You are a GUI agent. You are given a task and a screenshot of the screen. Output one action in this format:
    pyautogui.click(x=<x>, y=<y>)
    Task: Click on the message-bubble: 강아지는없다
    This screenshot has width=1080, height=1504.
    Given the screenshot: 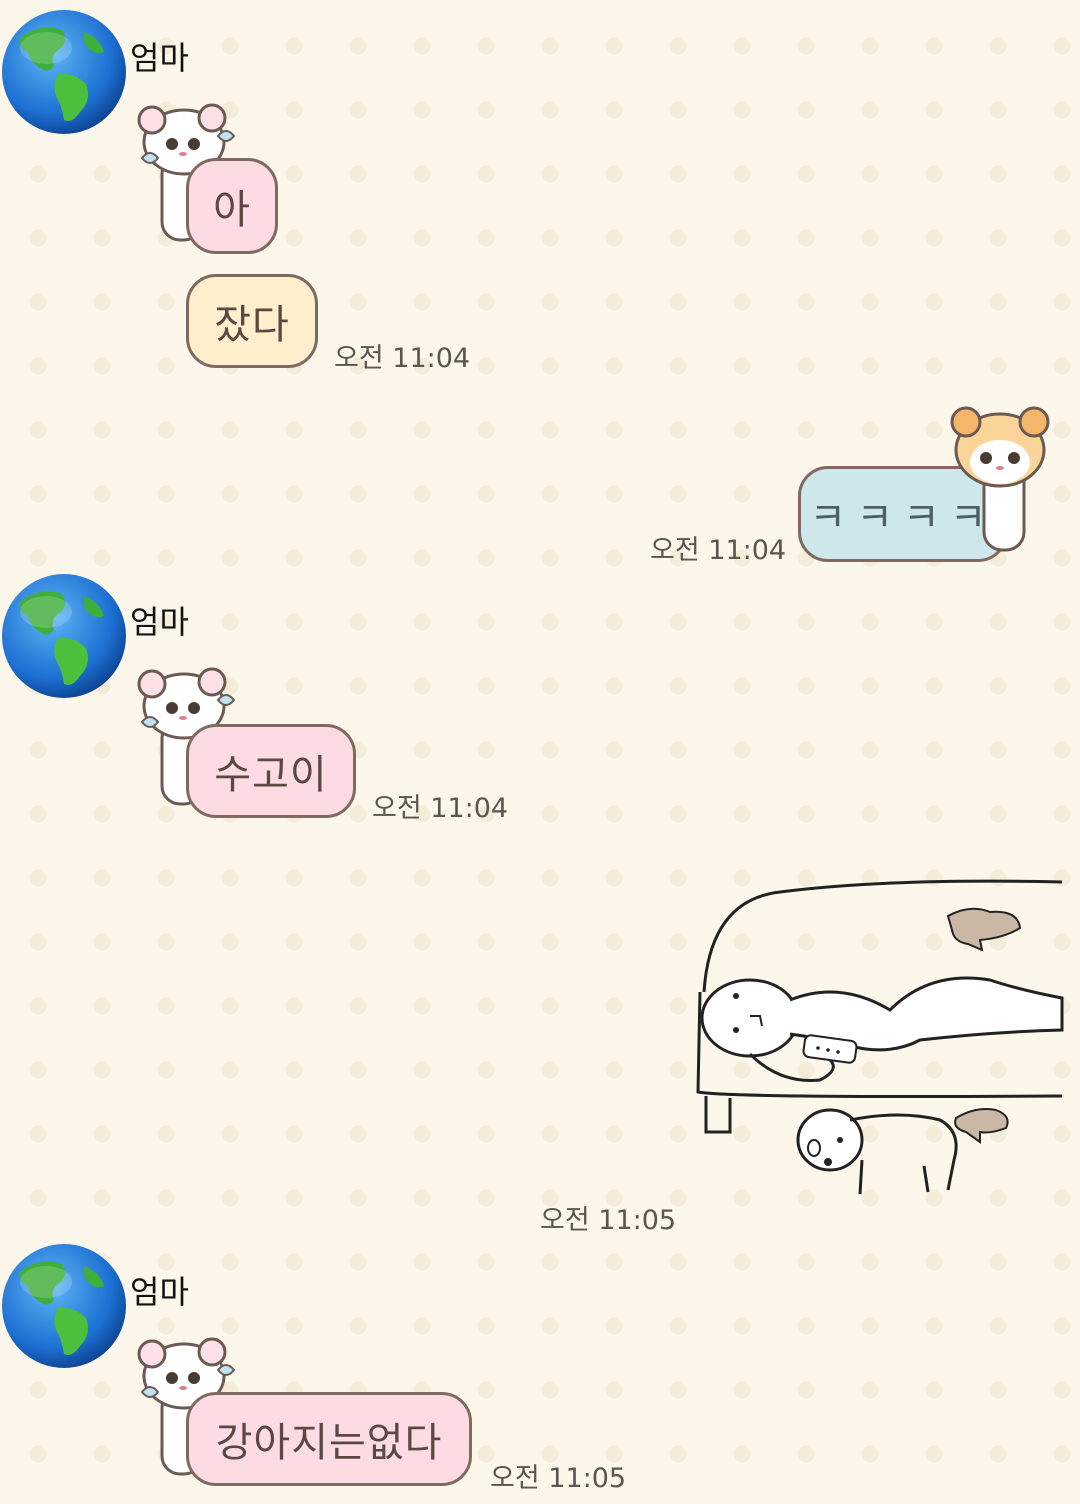 What is the action you would take?
    pyautogui.click(x=329, y=1439)
    